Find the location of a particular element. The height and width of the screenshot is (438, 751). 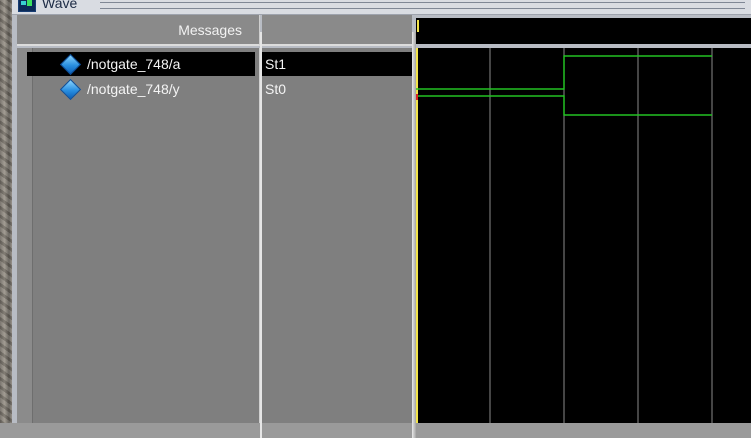

window-title: Wave is located at coordinates (60, 5).